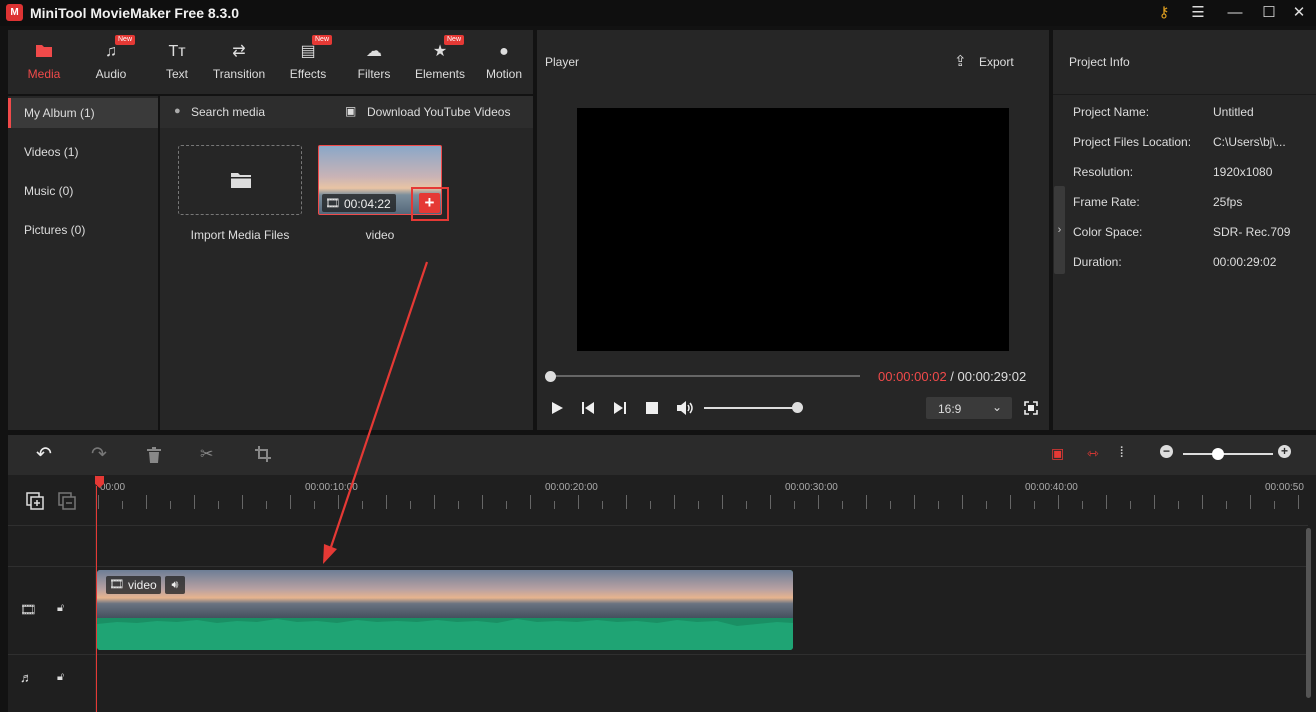 The image size is (1316, 712). What do you see at coordinates (1121, 452) in the screenshot?
I see `fit-timeline-icon: ⦙` at bounding box center [1121, 452].